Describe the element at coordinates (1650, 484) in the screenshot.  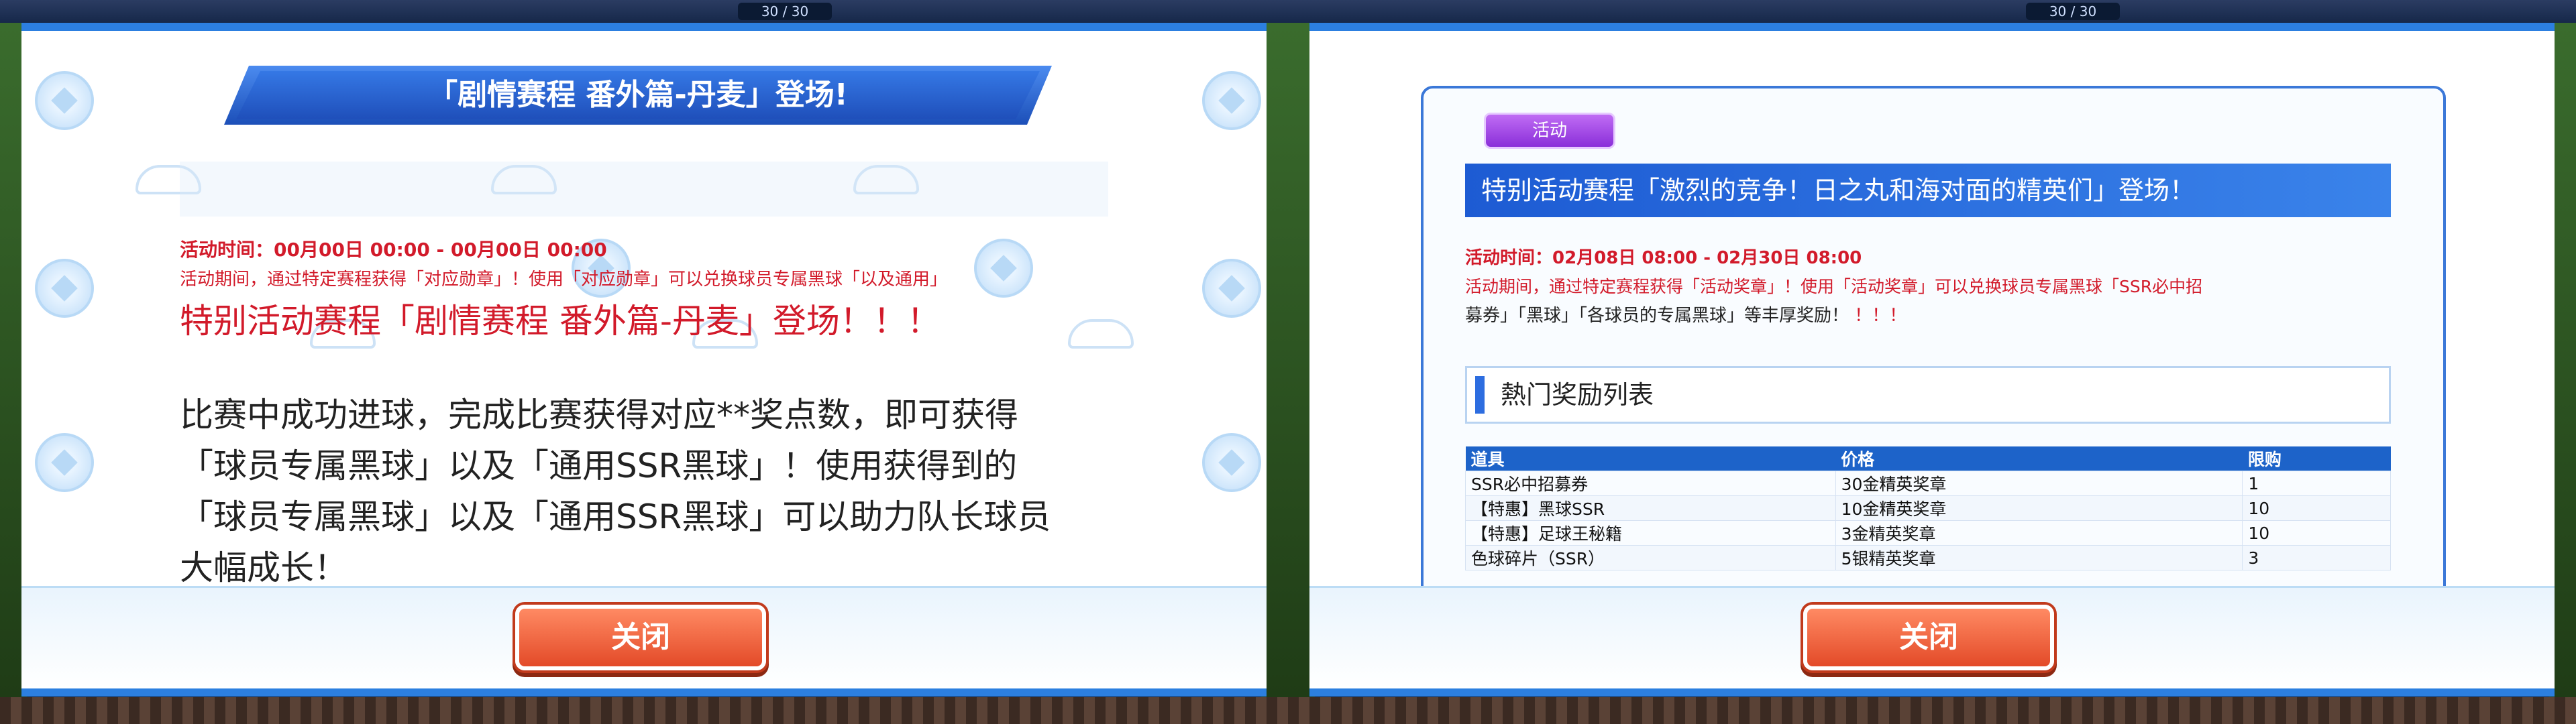
I see `item-cell: SSR必中招募券` at that location.